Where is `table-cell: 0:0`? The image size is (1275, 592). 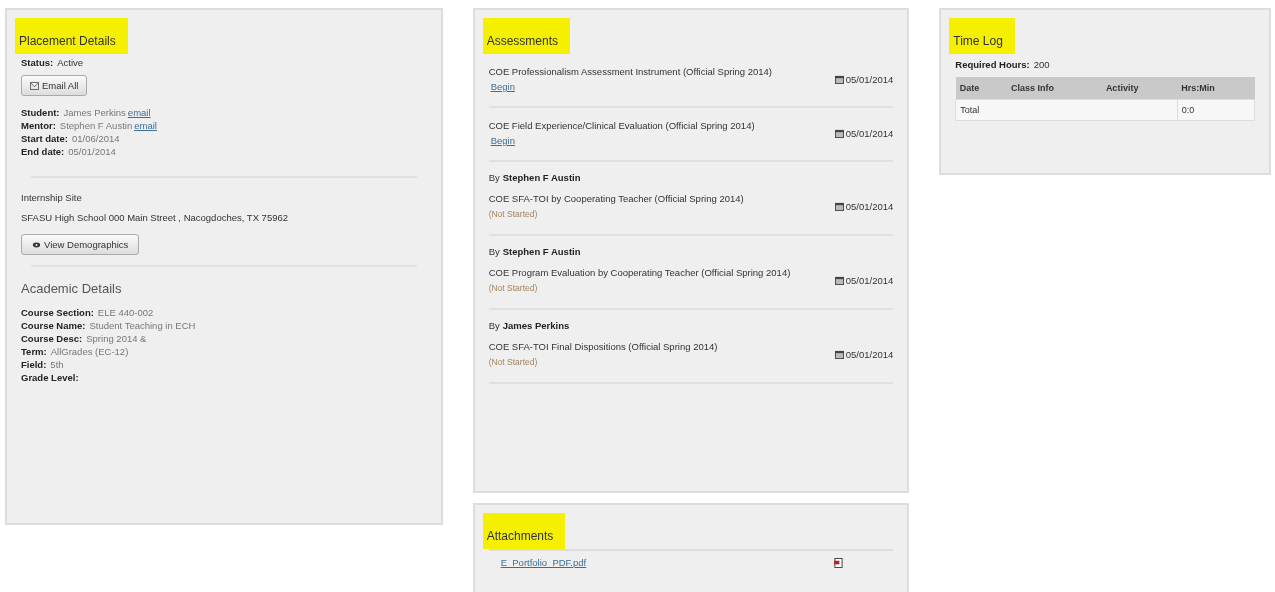
table-cell: 0:0 is located at coordinates (1216, 110).